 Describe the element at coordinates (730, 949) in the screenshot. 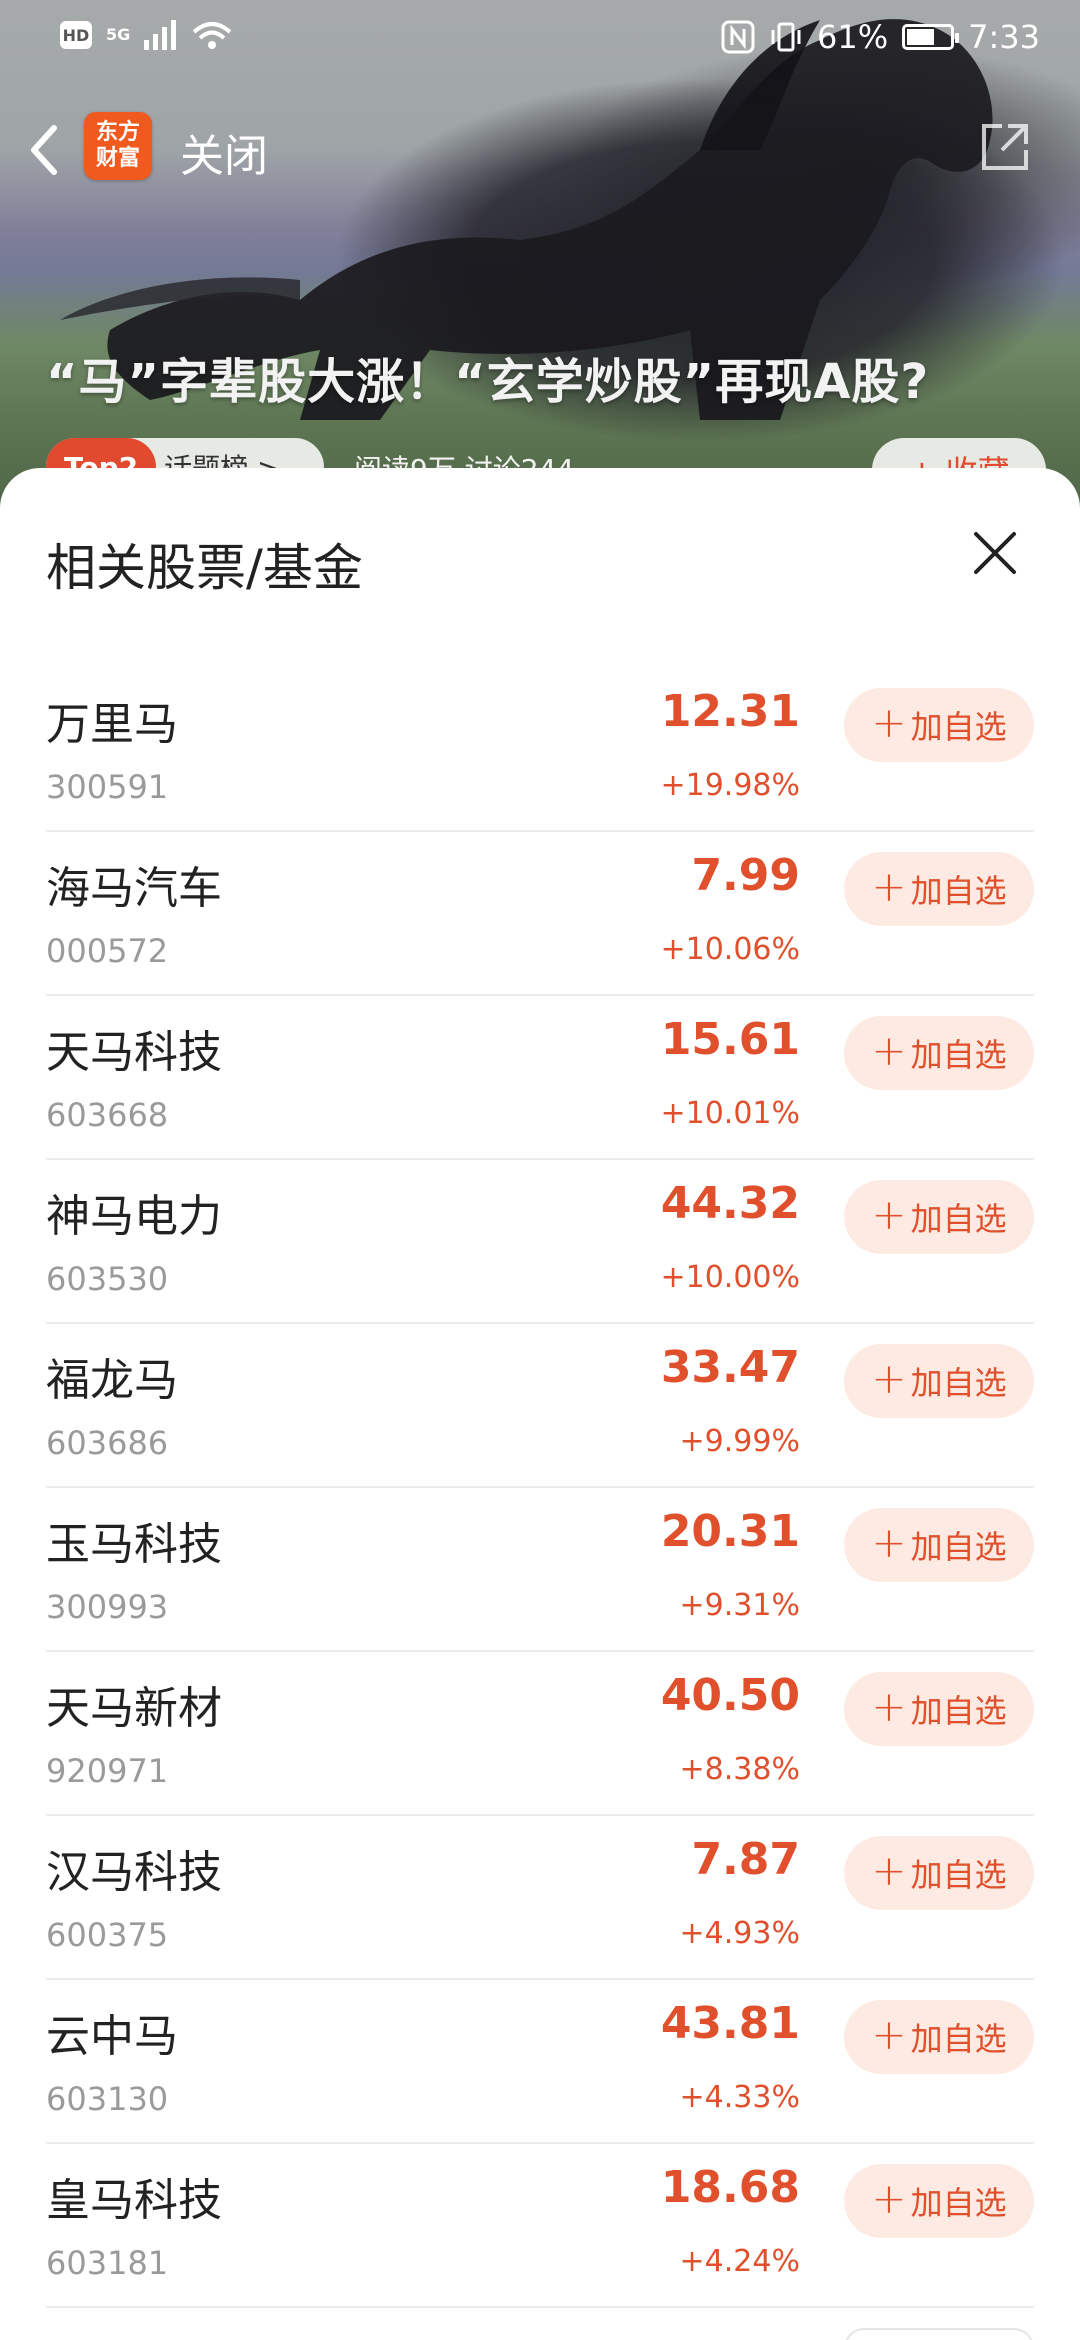

I see `stock-change: +10.06%` at that location.